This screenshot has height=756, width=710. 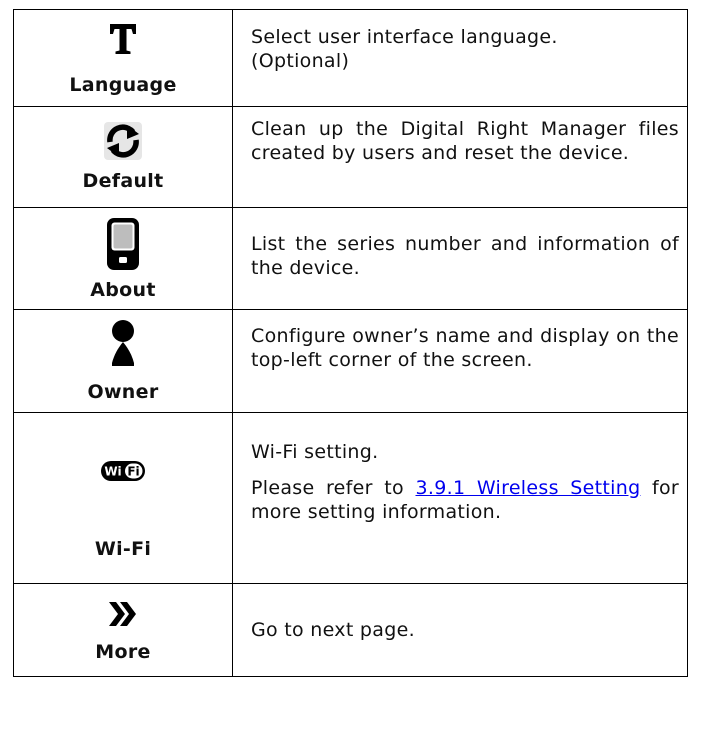 I want to click on option-label: Language, so click(x=123, y=85).